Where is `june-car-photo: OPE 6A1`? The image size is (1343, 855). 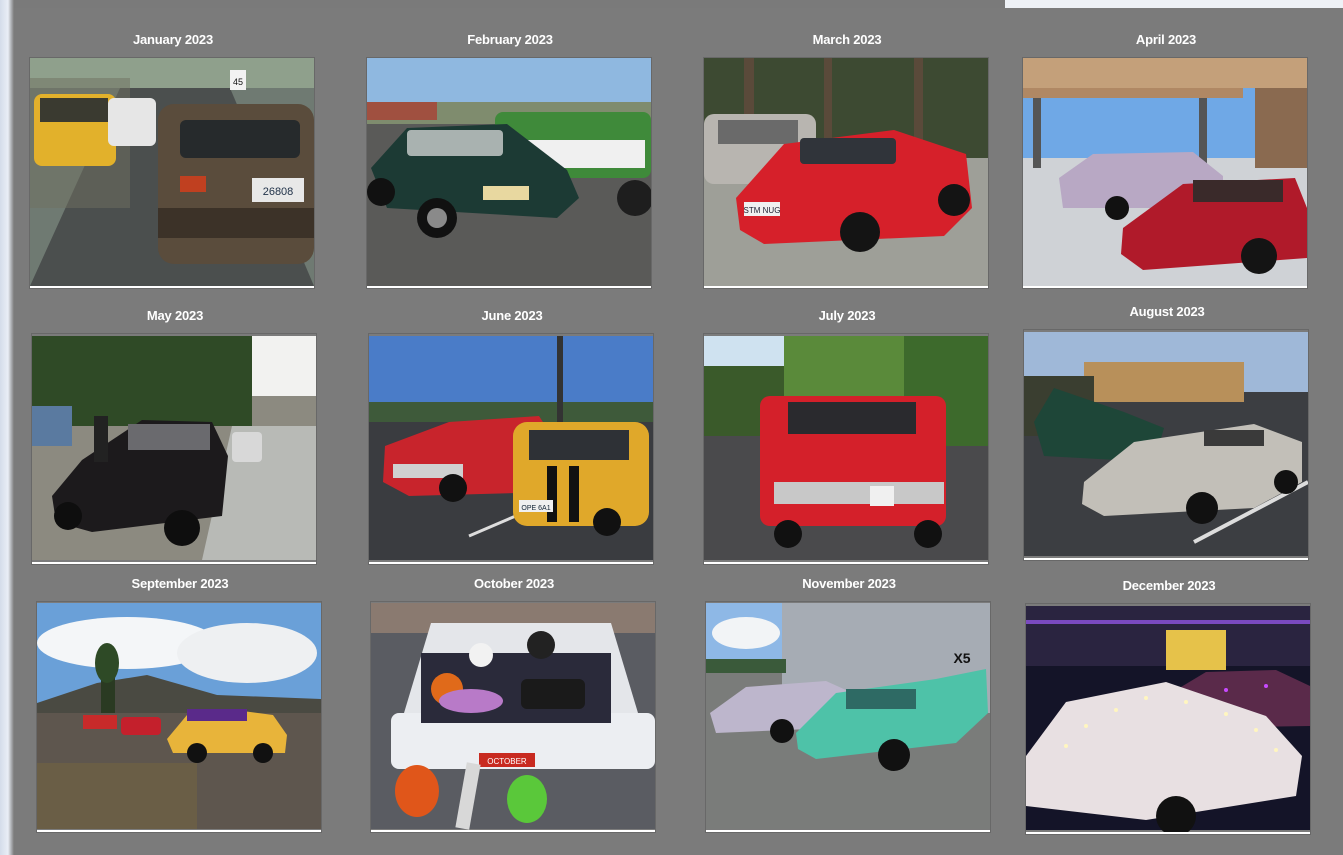 june-car-photo: OPE 6A1 is located at coordinates (511, 448).